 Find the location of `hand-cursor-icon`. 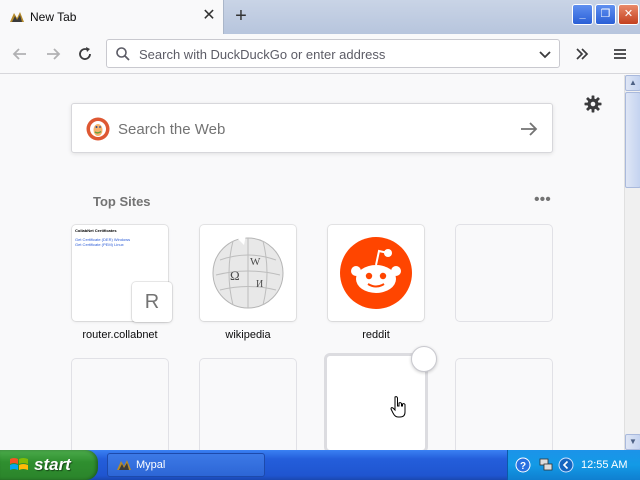

hand-cursor-icon is located at coordinates (398, 407).